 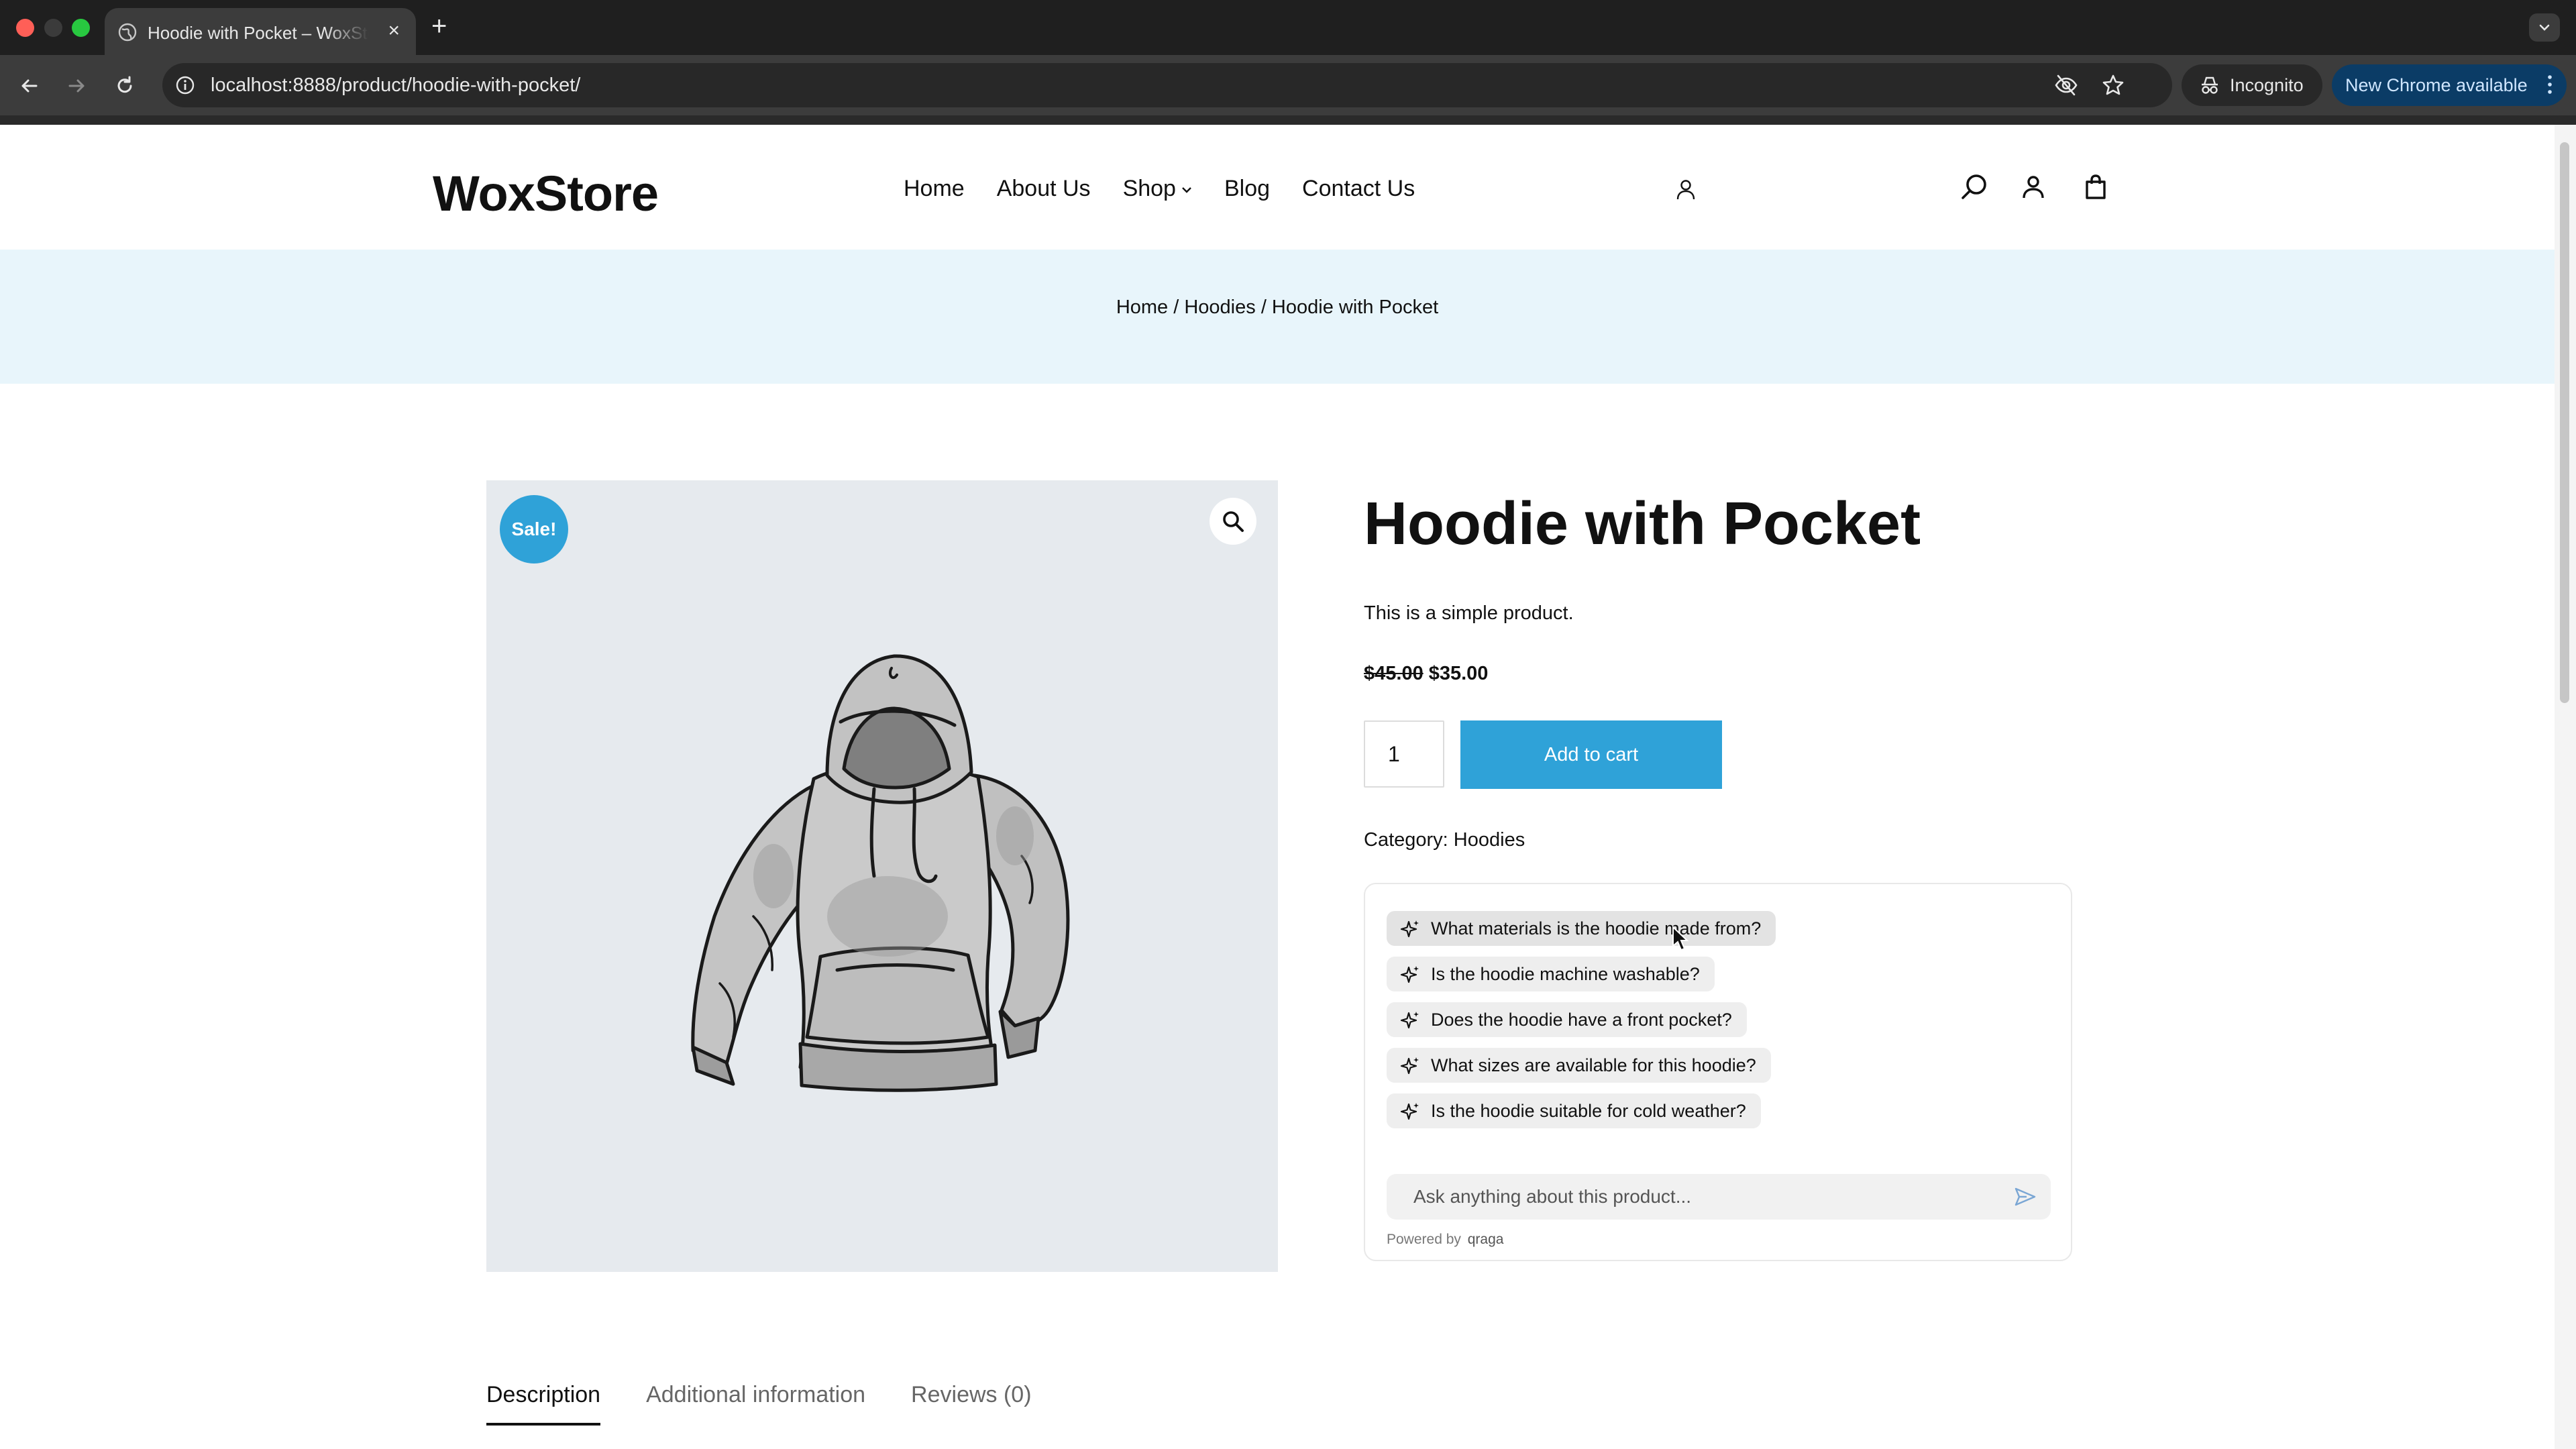 What do you see at coordinates (1565, 974) in the screenshot?
I see `suggestion-text: Is the hoodie machine washable?` at bounding box center [1565, 974].